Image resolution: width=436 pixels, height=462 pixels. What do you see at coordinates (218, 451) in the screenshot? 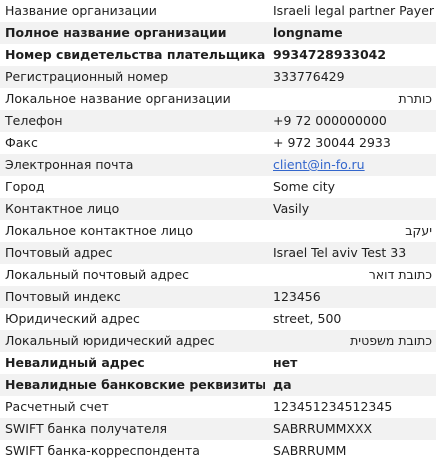
I see `detail-row: SWIFT банка-корреспондента SABRRUMM` at bounding box center [218, 451].